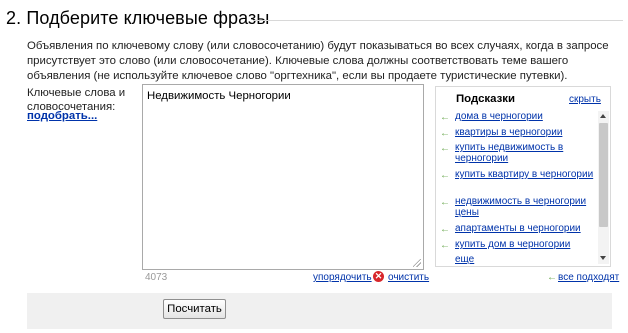  Describe the element at coordinates (525, 228) in the screenshot. I see `hint-item-label: апартаменты в черногории` at that location.